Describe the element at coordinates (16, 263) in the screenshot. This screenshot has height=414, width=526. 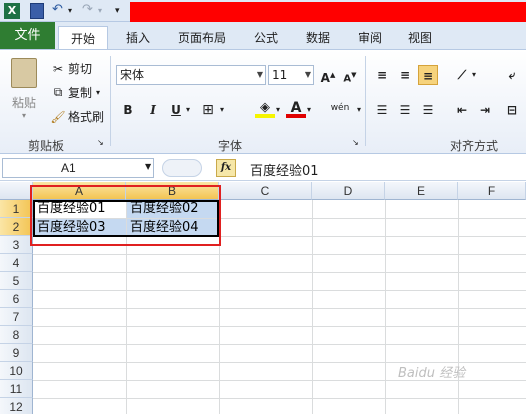
I see `row-header-4: 4` at that location.